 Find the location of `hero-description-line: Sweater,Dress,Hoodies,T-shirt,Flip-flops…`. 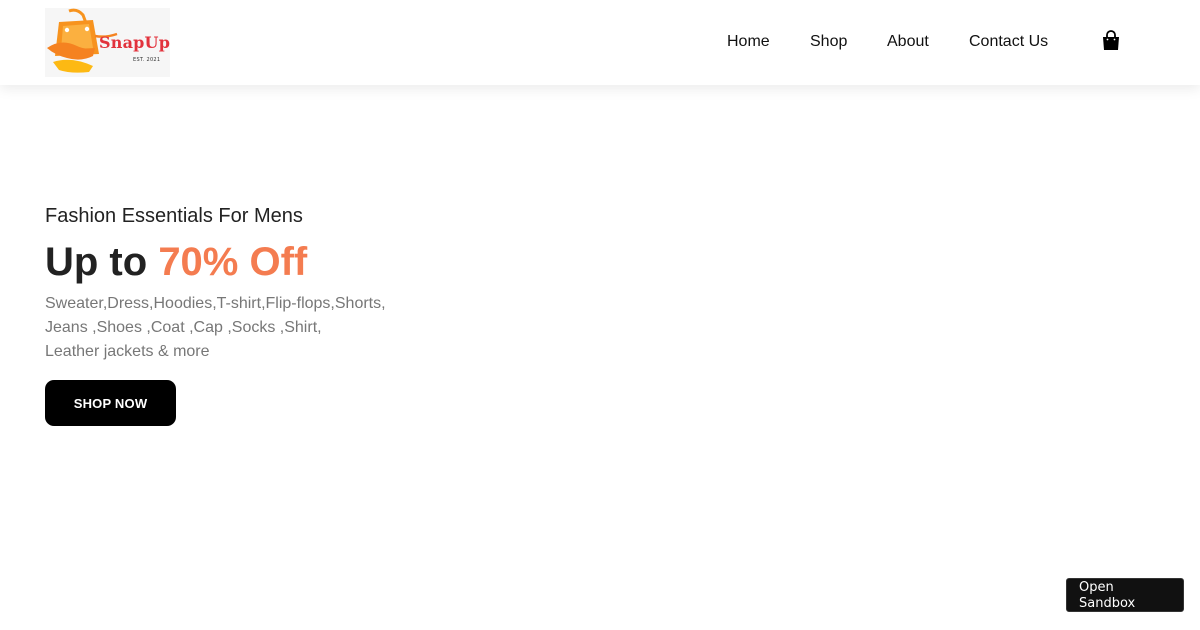

hero-description-line: Sweater,Dress,Hoodies,T-shirt,Flip-flops… is located at coordinates (215, 303).